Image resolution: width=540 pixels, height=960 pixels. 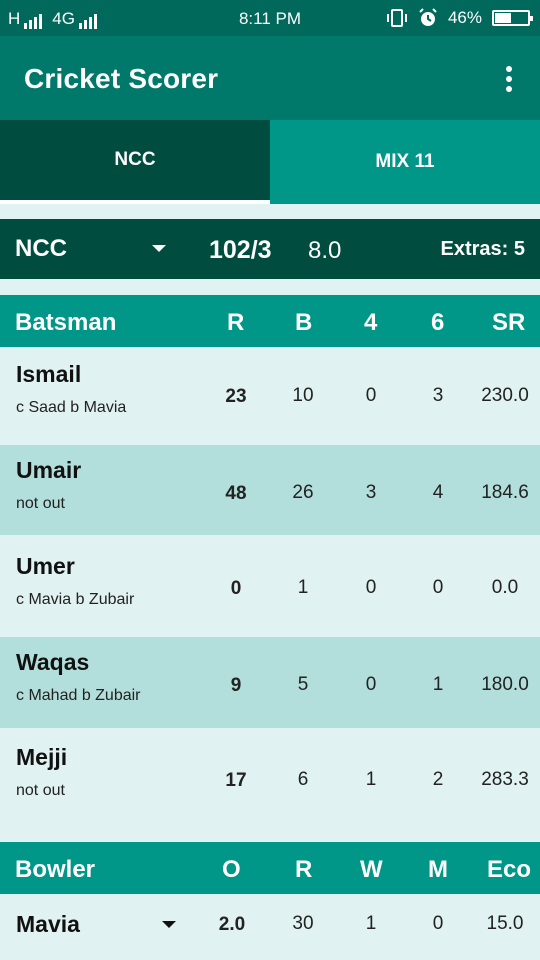 I want to click on batsman-name: Waqas, so click(x=53, y=662).